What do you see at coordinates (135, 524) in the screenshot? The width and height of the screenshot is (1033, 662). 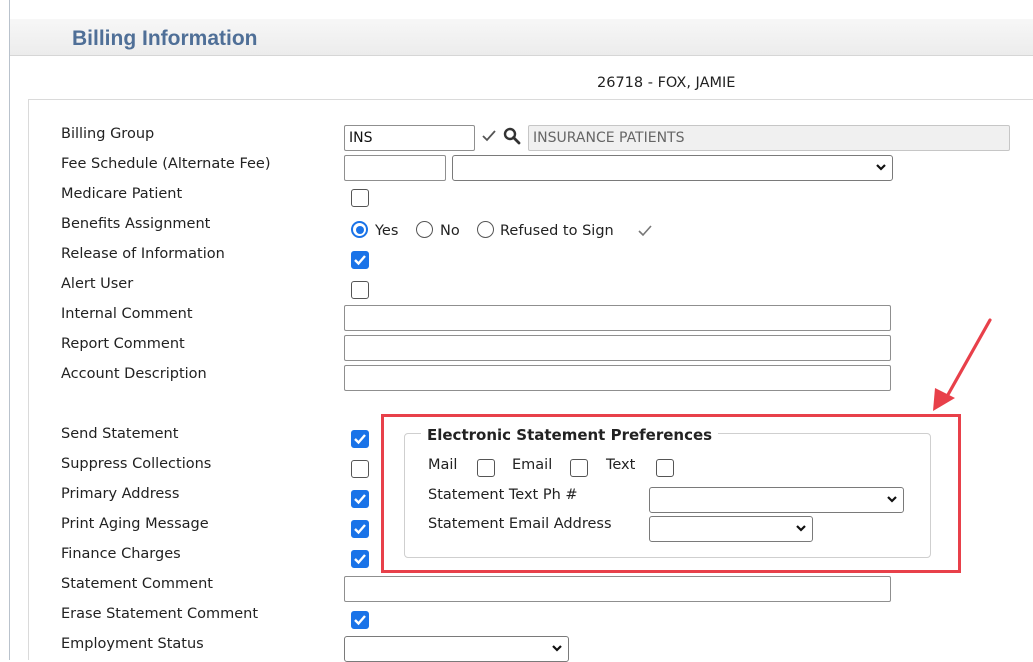 I see `print-aging-message-label: Print Aging Message` at bounding box center [135, 524].